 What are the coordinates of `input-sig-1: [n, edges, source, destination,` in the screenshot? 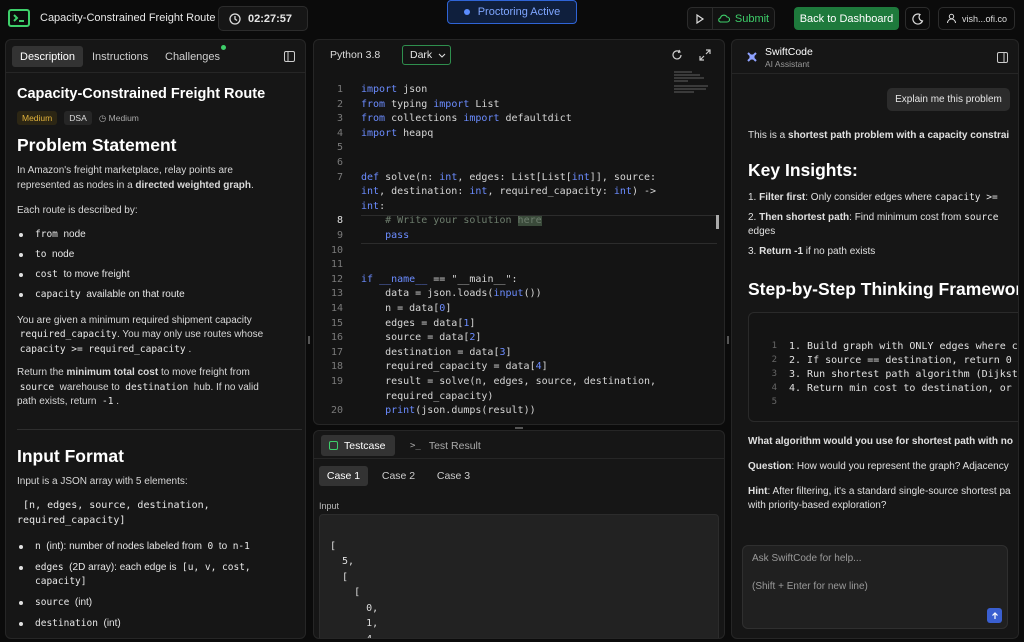 It's located at (116, 505).